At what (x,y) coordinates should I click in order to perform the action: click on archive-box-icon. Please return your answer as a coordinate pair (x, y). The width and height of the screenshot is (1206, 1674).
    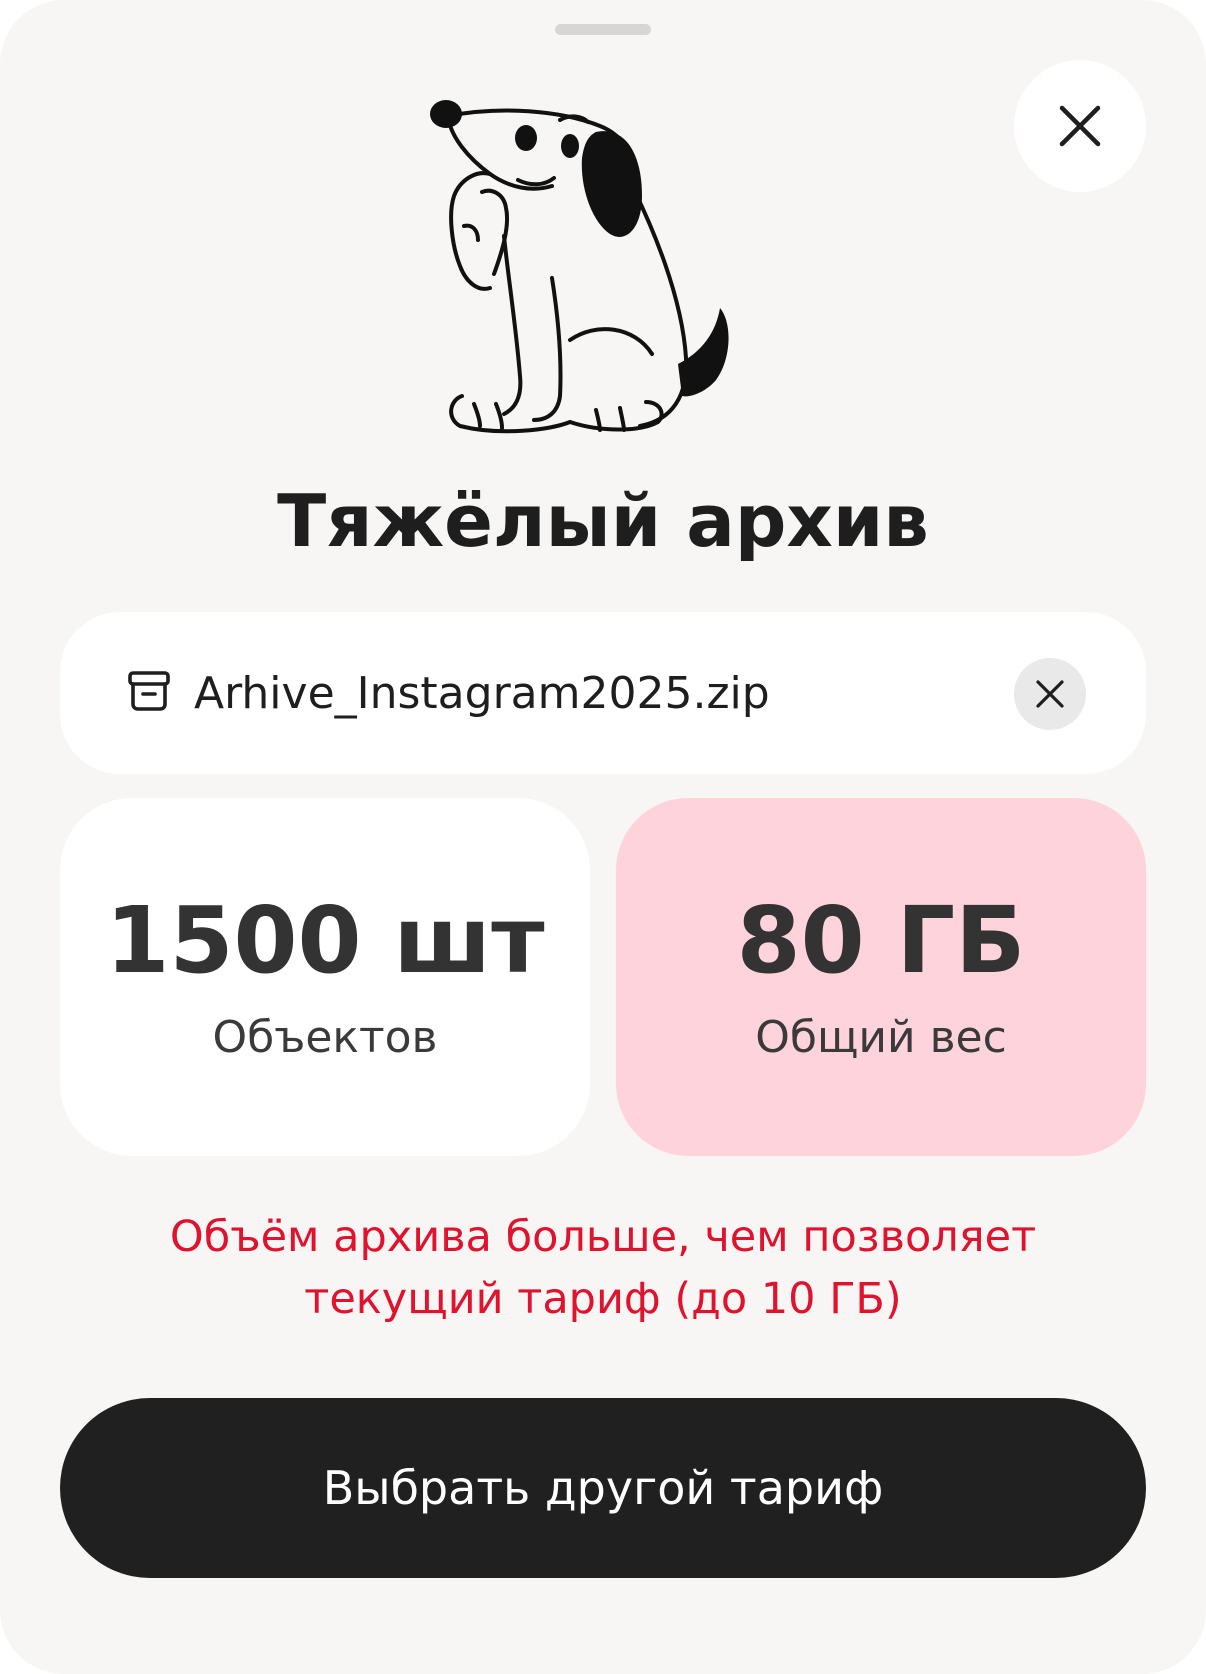
    Looking at the image, I should click on (149, 691).